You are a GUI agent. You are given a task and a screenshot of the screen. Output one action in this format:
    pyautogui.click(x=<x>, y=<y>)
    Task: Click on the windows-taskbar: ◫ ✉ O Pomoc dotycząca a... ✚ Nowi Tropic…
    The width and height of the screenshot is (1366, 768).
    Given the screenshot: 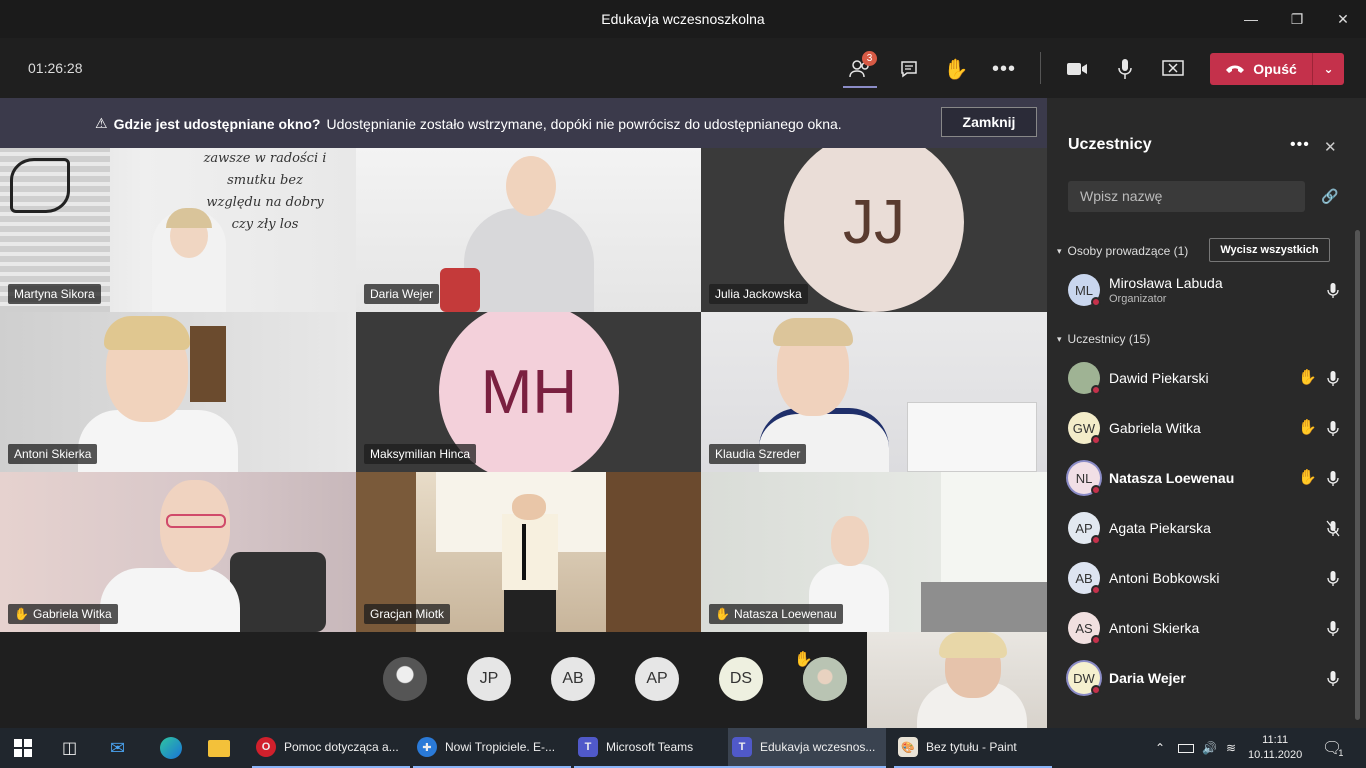 What is the action you would take?
    pyautogui.click(x=683, y=748)
    